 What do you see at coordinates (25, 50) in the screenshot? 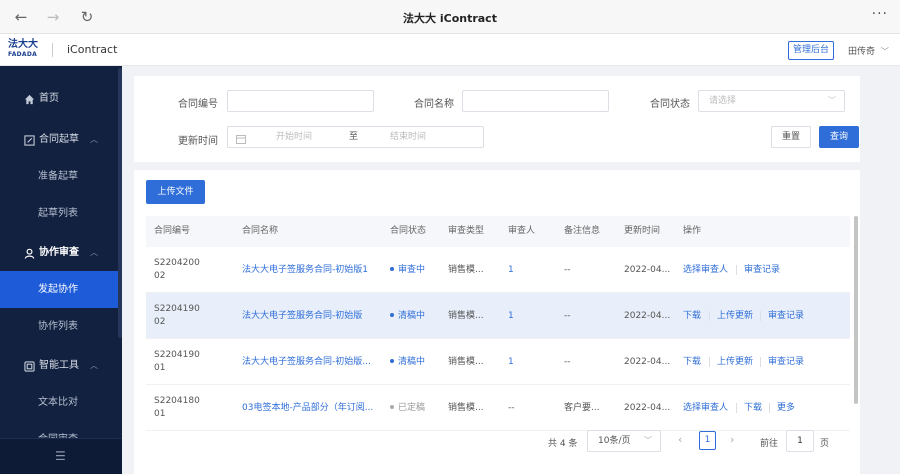
I see `logo: 法大大 FADADA` at bounding box center [25, 50].